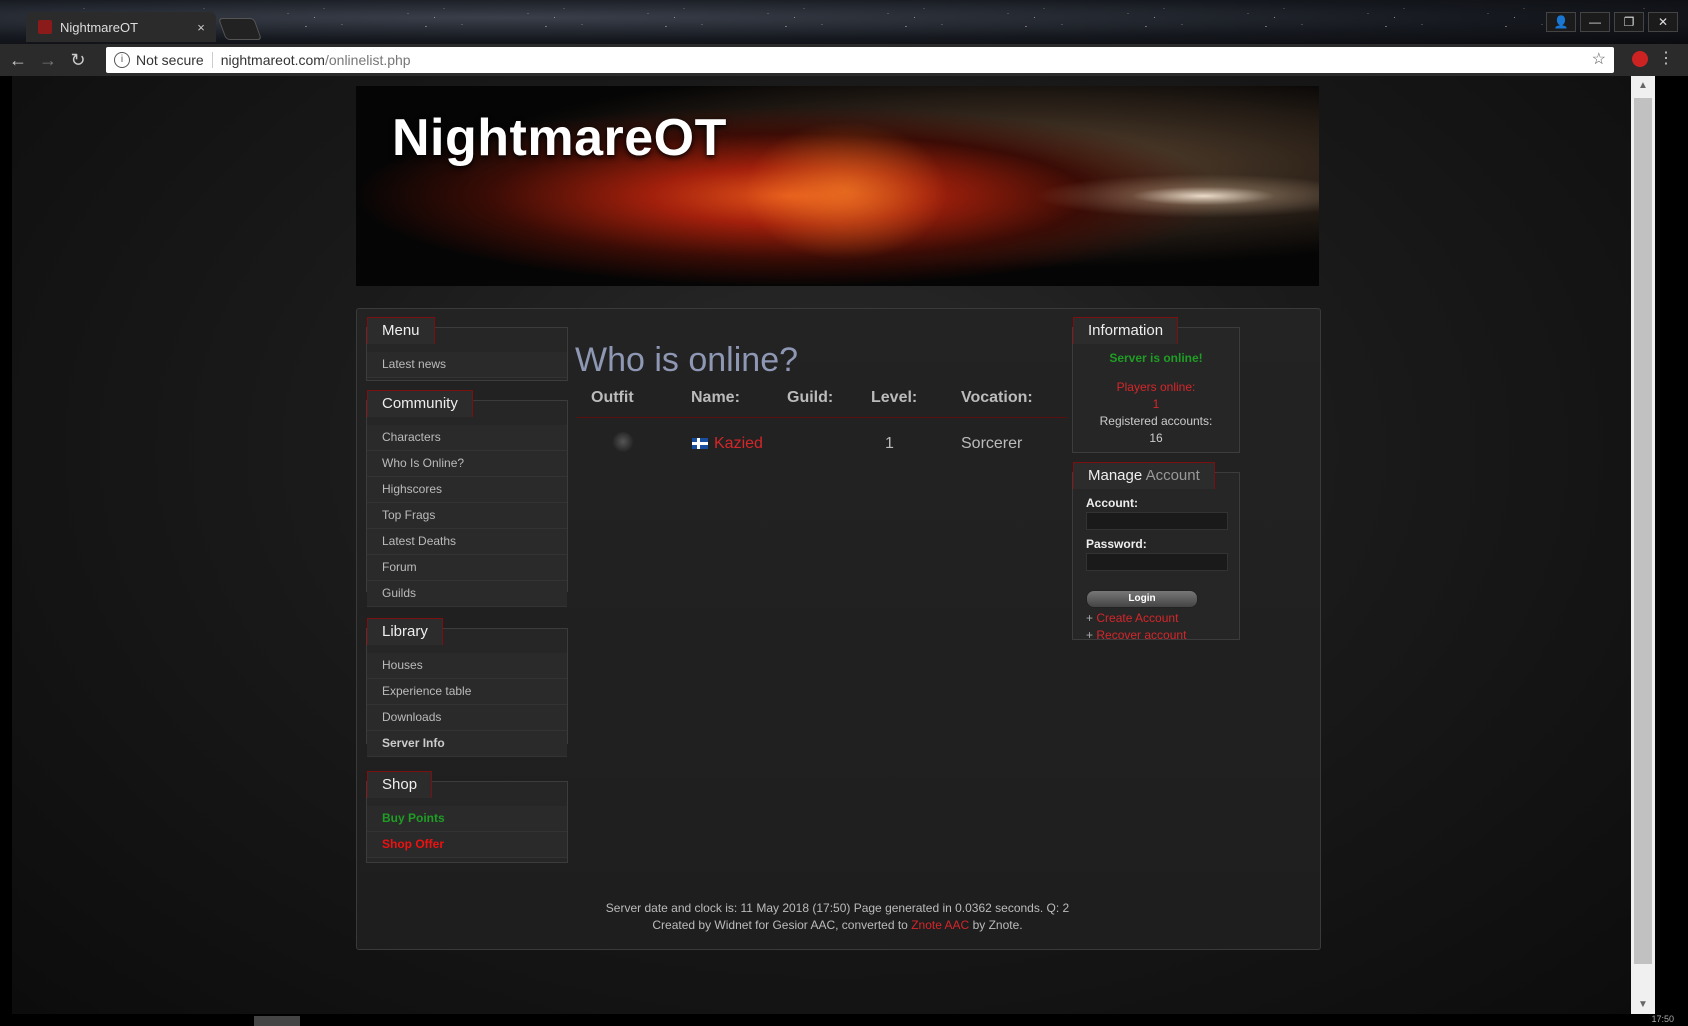  Describe the element at coordinates (467, 349) in the screenshot. I see `menu-box: Menu Latest news` at that location.